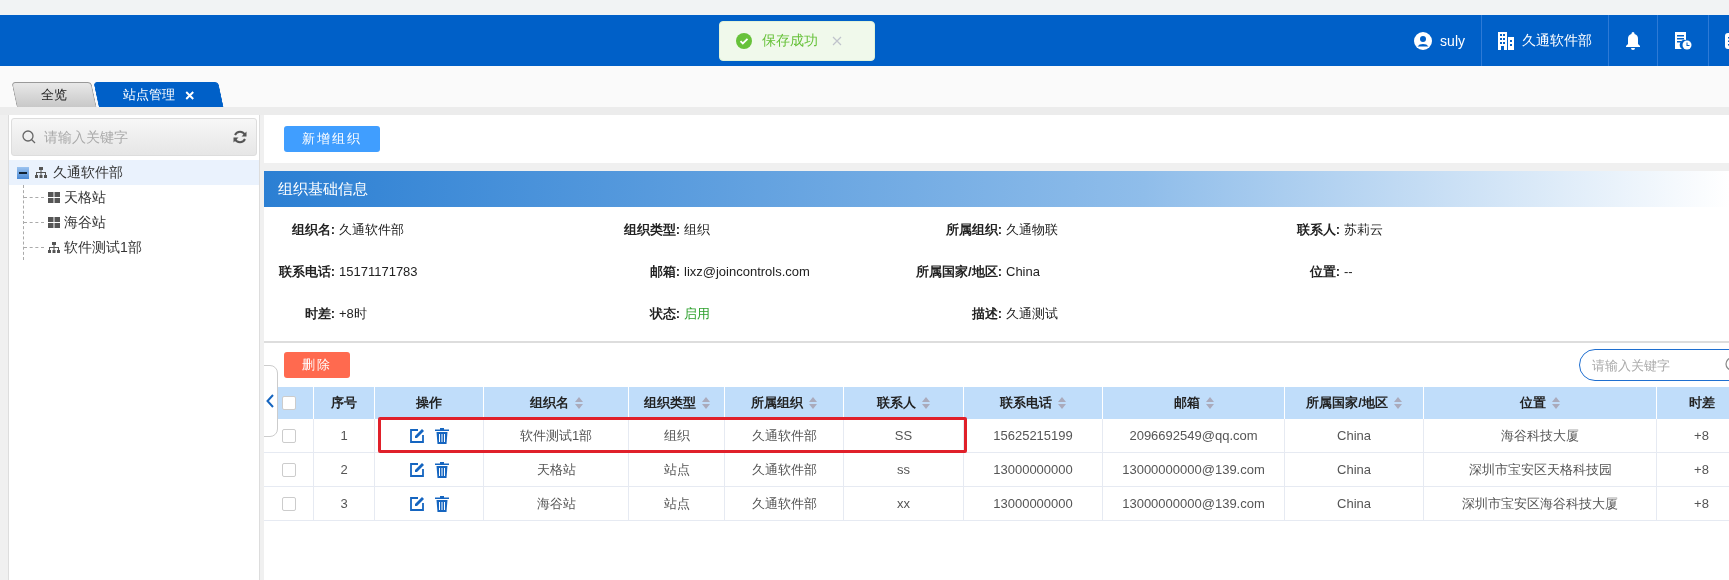 The height and width of the screenshot is (580, 1729). I want to click on field-label: 联系电话:, so click(306, 271).